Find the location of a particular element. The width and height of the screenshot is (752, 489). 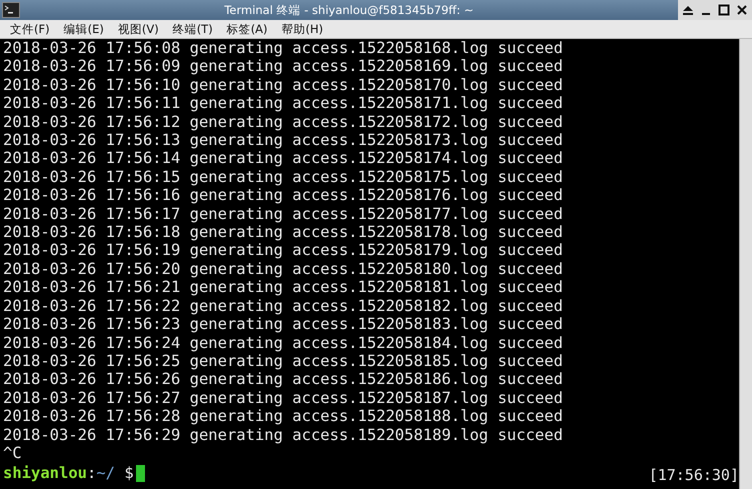

shade-icon is located at coordinates (688, 10).